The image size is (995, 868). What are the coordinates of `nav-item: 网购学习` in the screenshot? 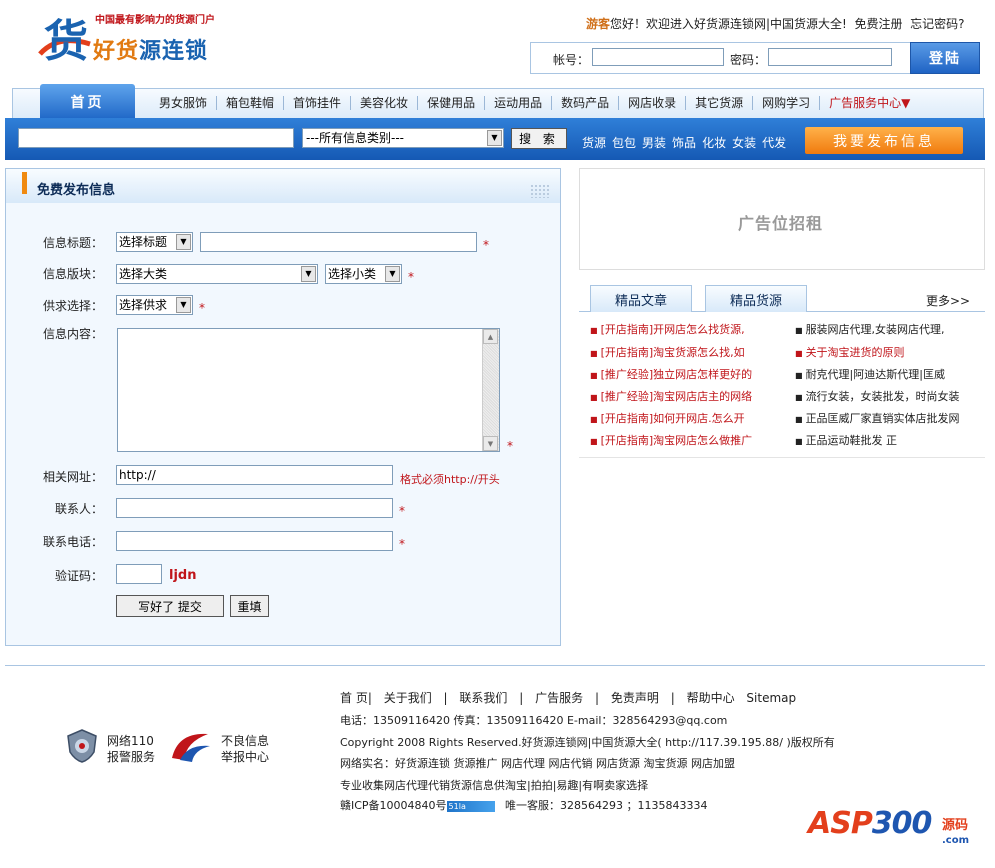 It's located at (787, 103).